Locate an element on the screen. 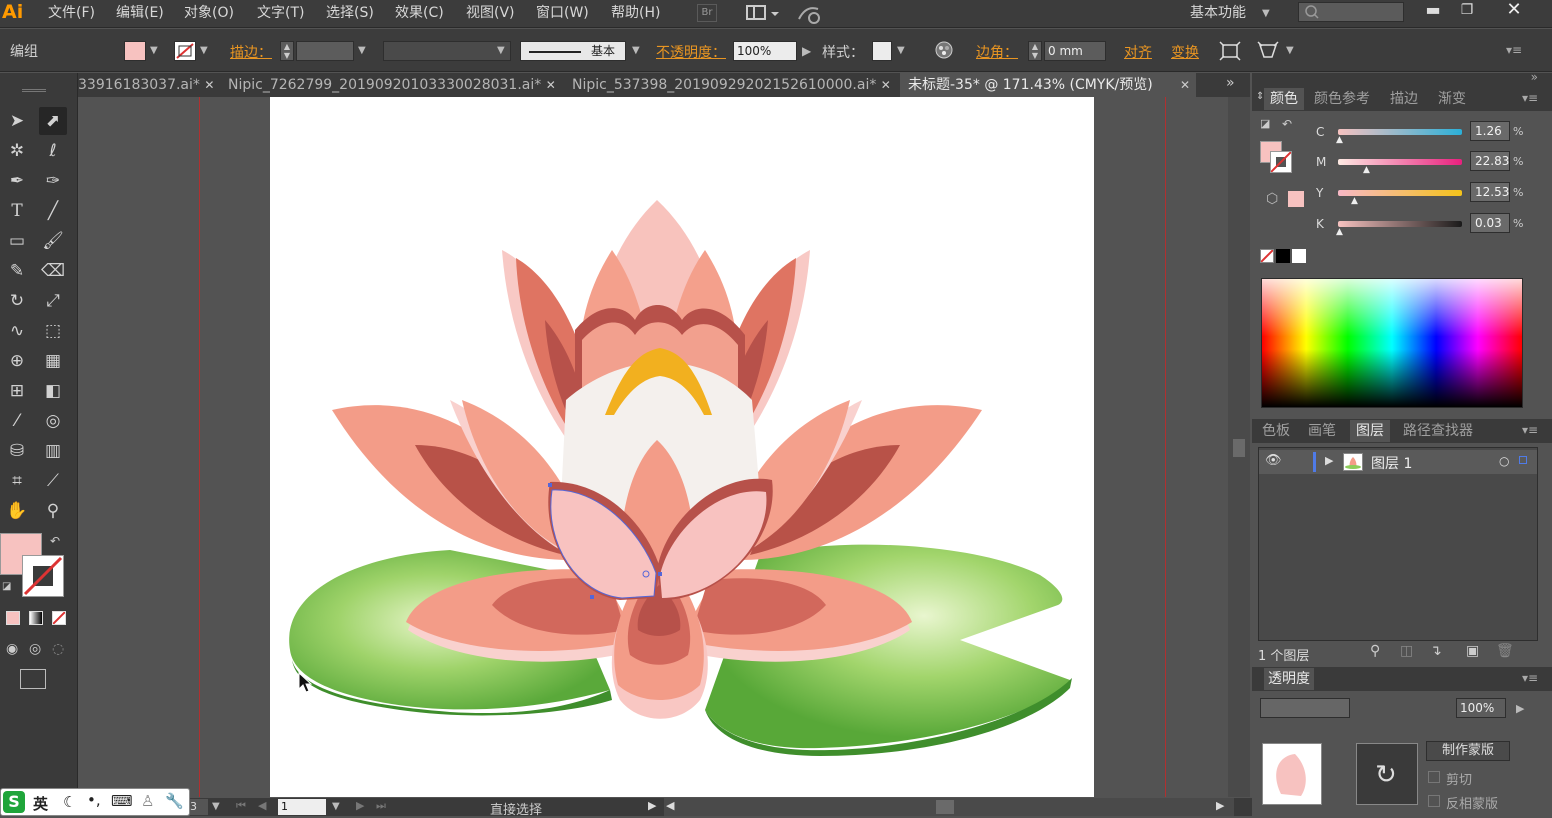 The width and height of the screenshot is (1552, 818). vertical-scroll-thumb is located at coordinates (1239, 448).